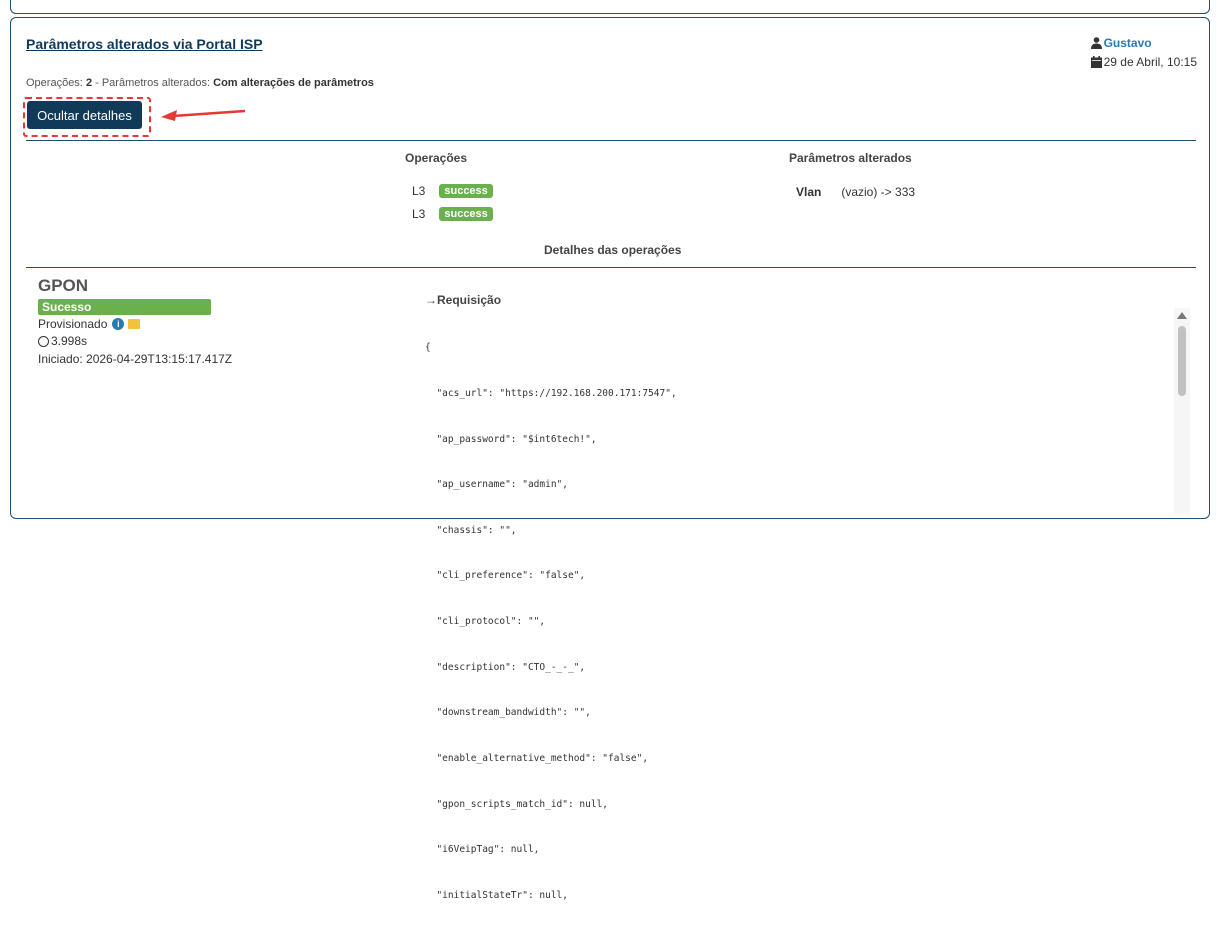 The image size is (1220, 933). I want to click on toggle-details-button: Ocultar detalhes, so click(84, 115).